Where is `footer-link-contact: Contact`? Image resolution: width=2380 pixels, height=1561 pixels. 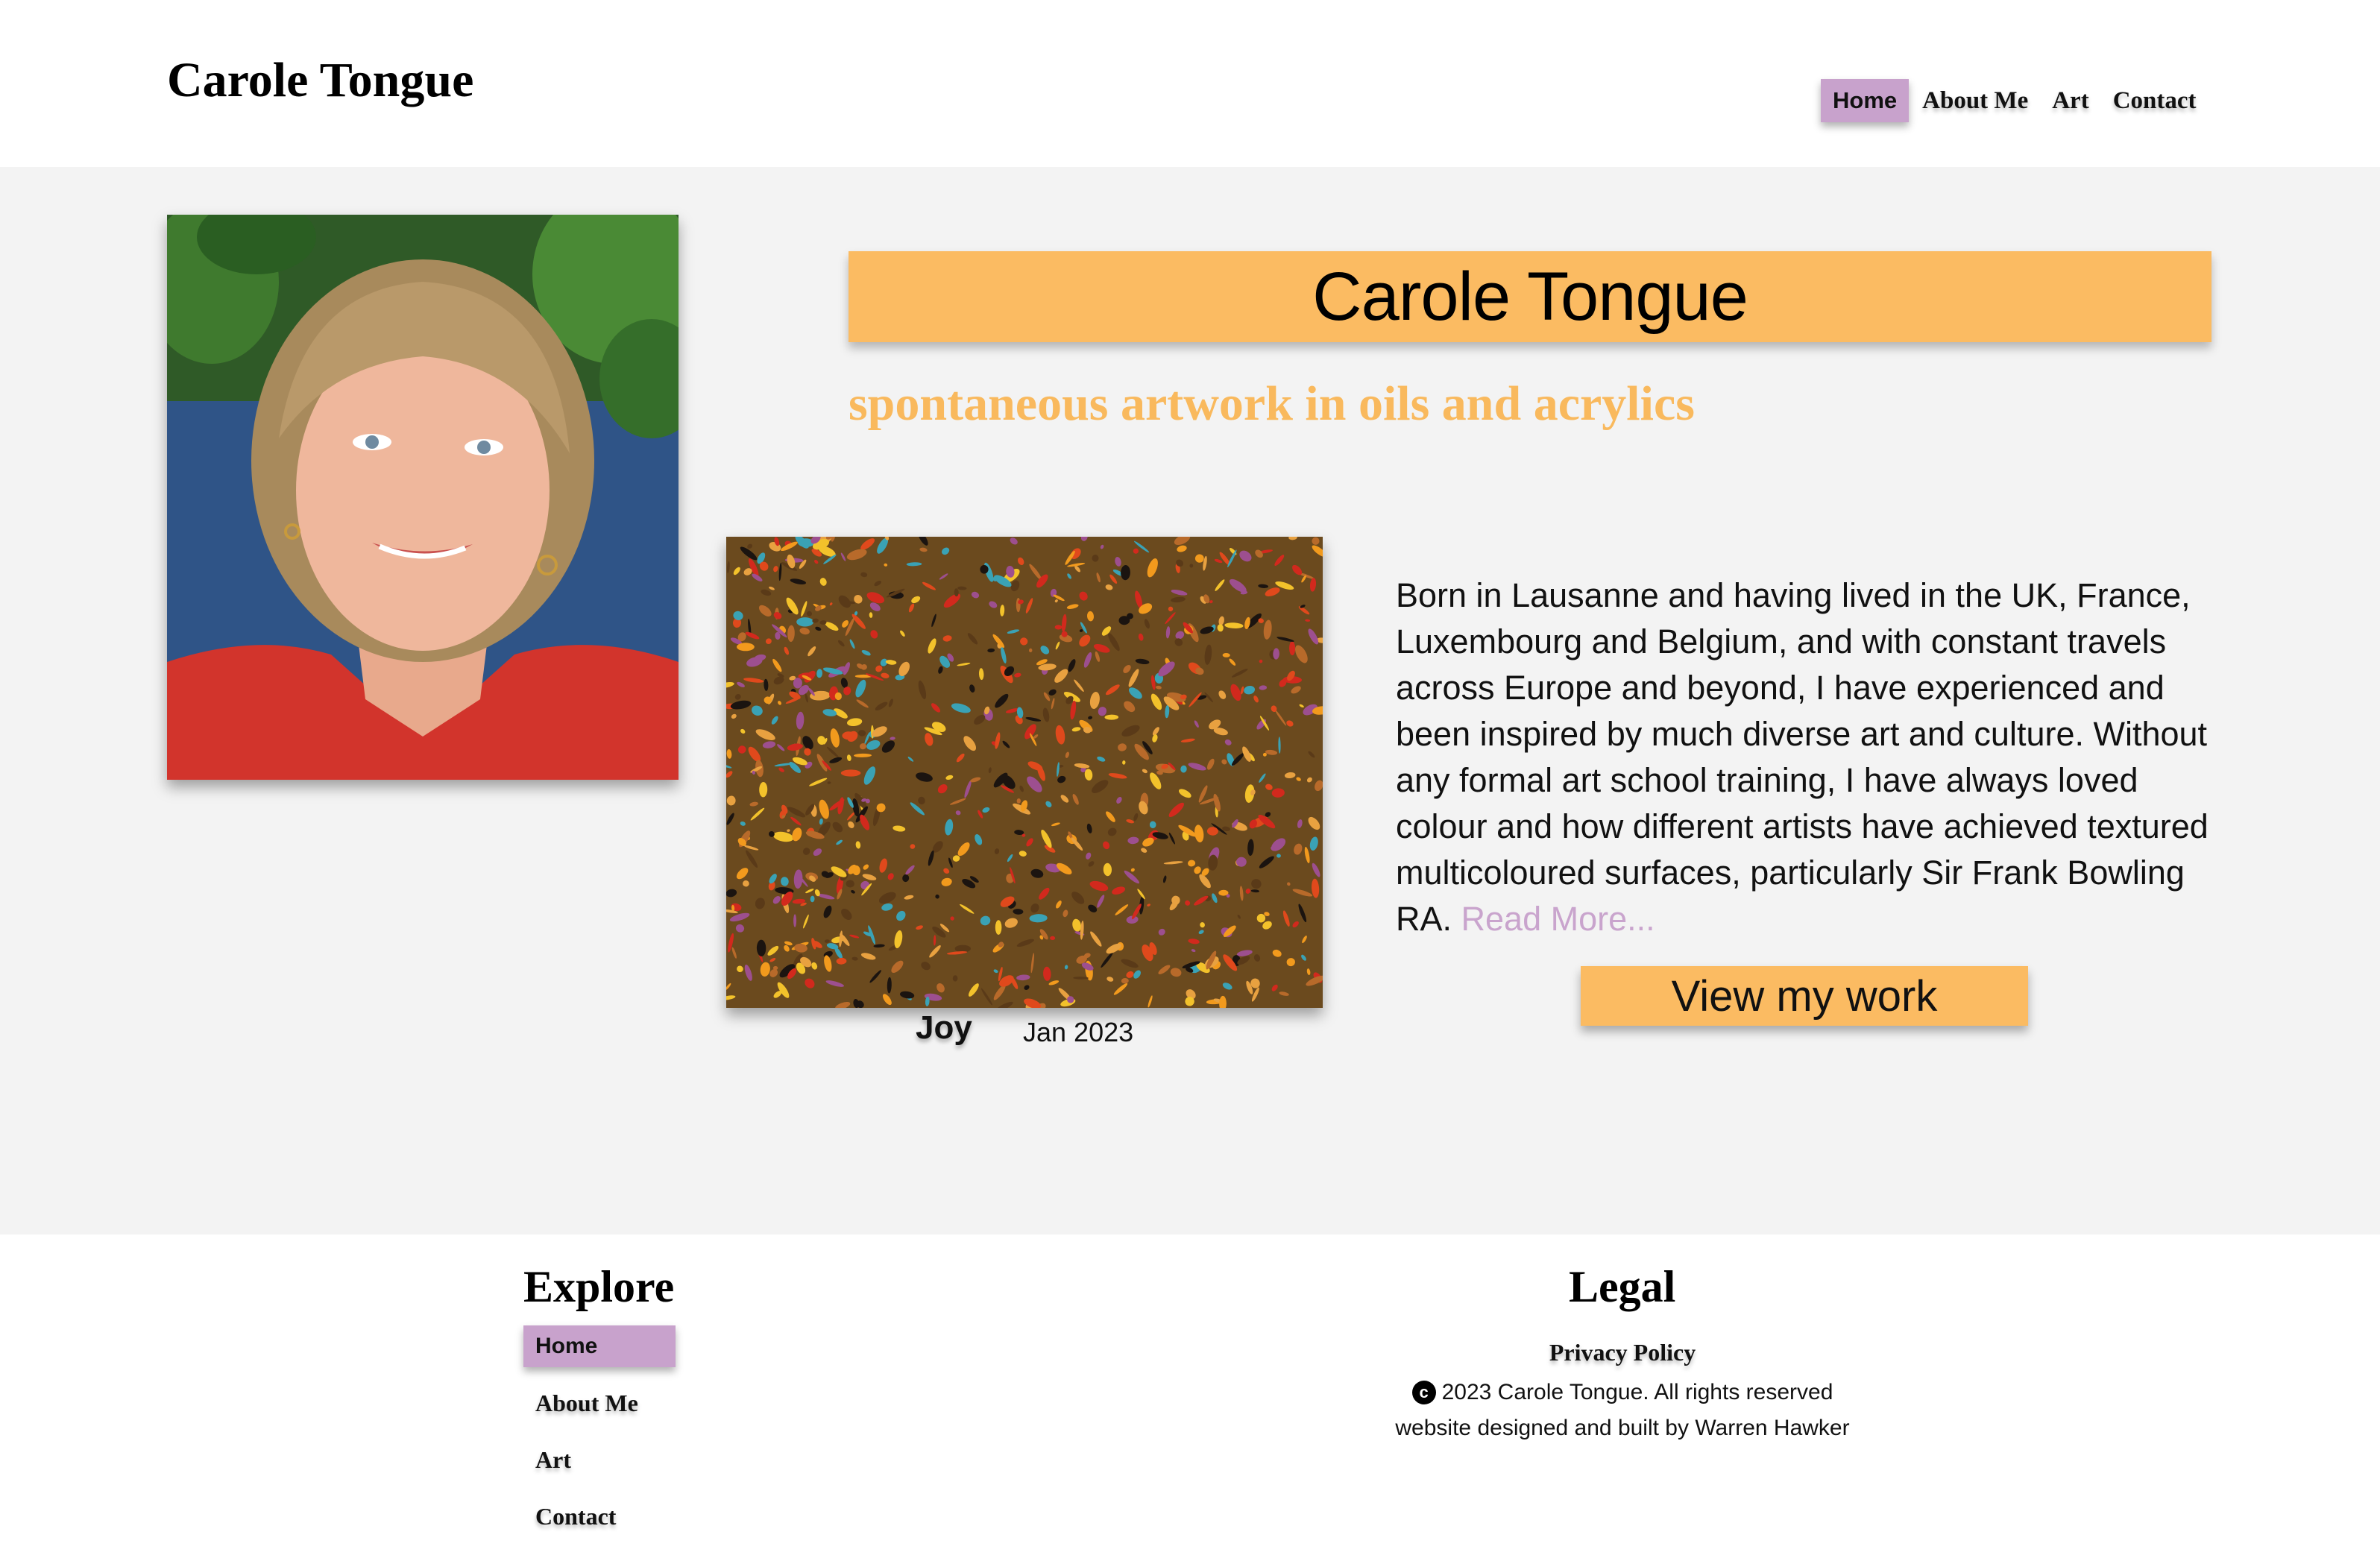 footer-link-contact: Contact is located at coordinates (599, 1516).